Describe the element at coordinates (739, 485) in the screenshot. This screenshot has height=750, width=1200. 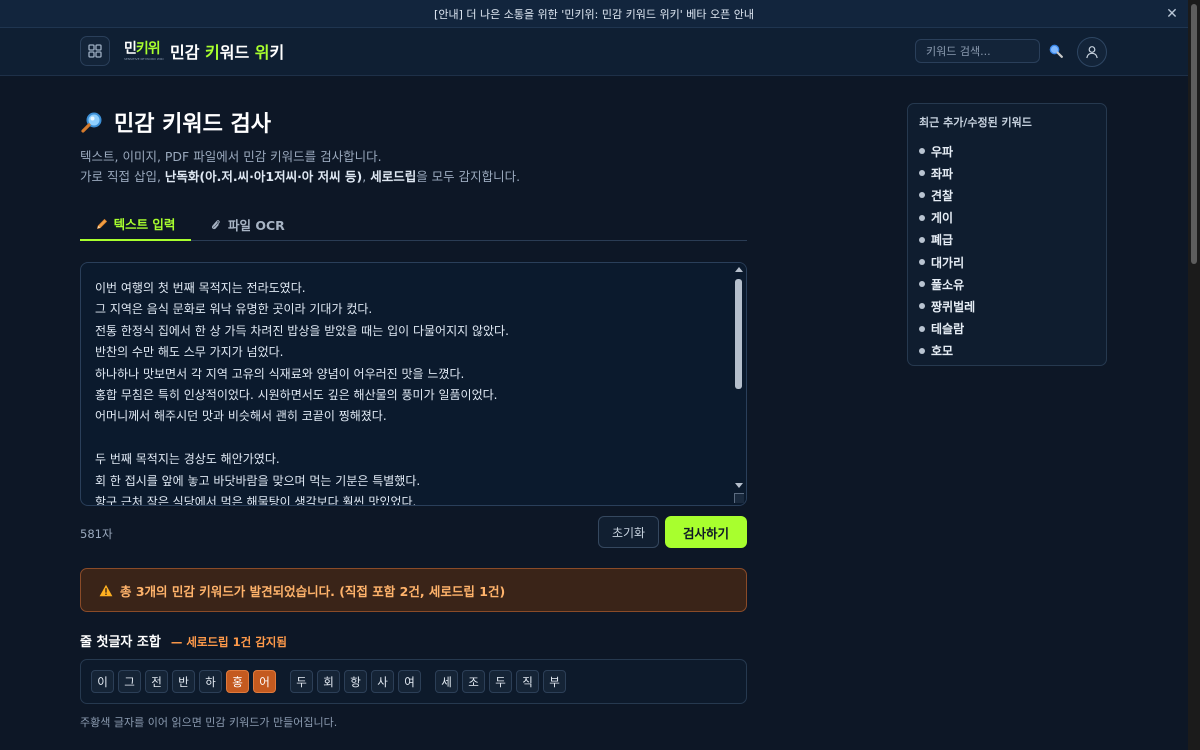
I see `scroll-down-arrow-icon` at that location.